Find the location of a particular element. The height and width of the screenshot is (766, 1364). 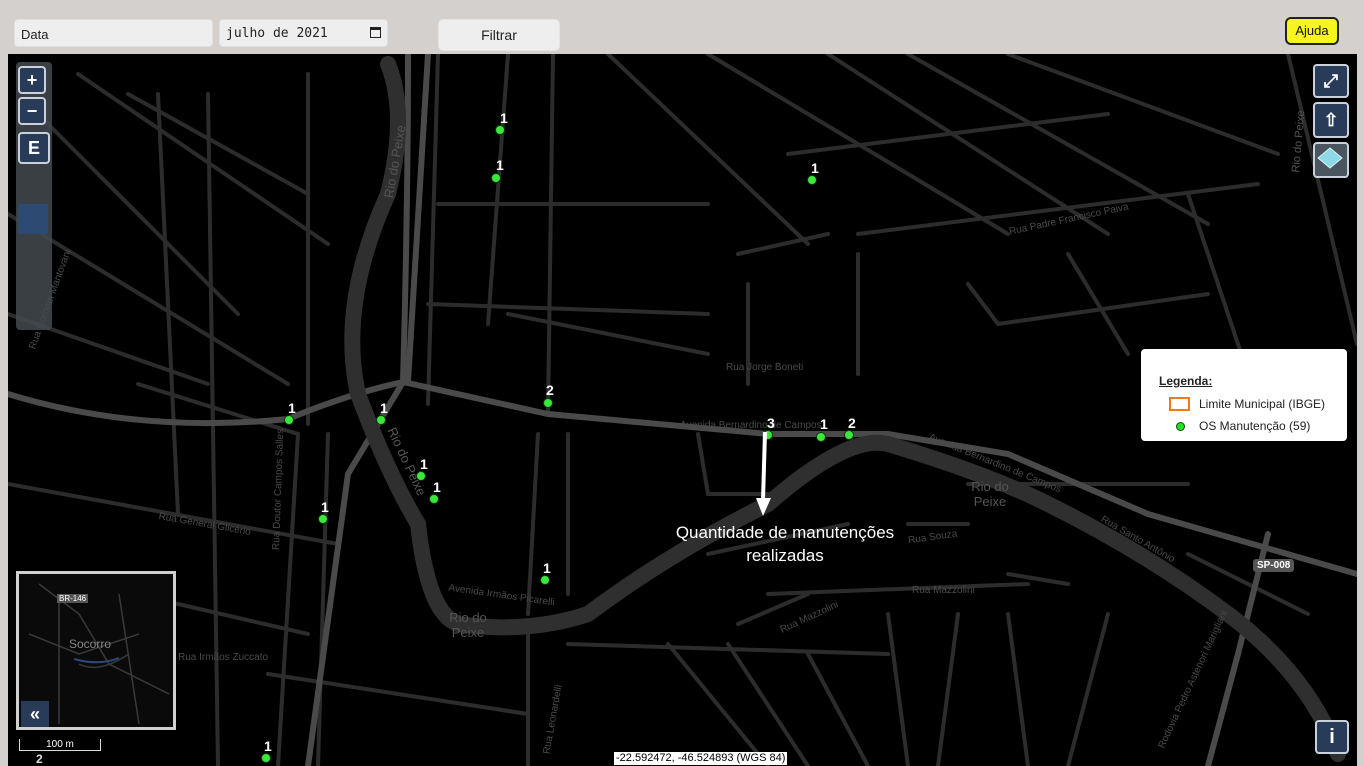

zoom-out-button: − is located at coordinates (32, 111).